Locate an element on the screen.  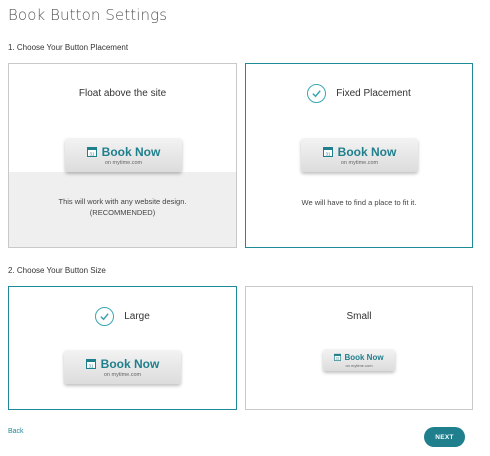
option-header: Small is located at coordinates (359, 316).